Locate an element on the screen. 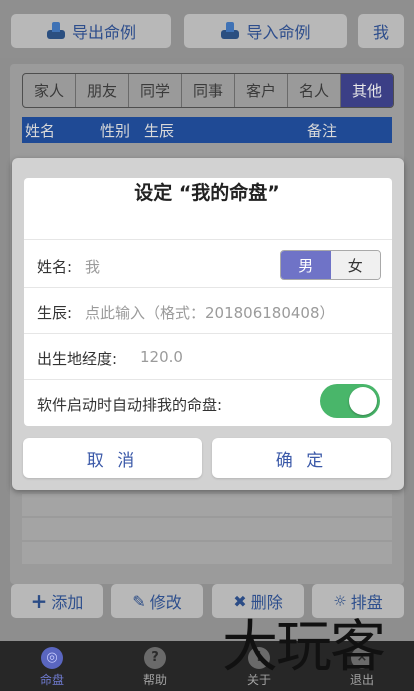 This screenshot has height=691, width=414. column-header-birth: 生辰 is located at coordinates (159, 131).